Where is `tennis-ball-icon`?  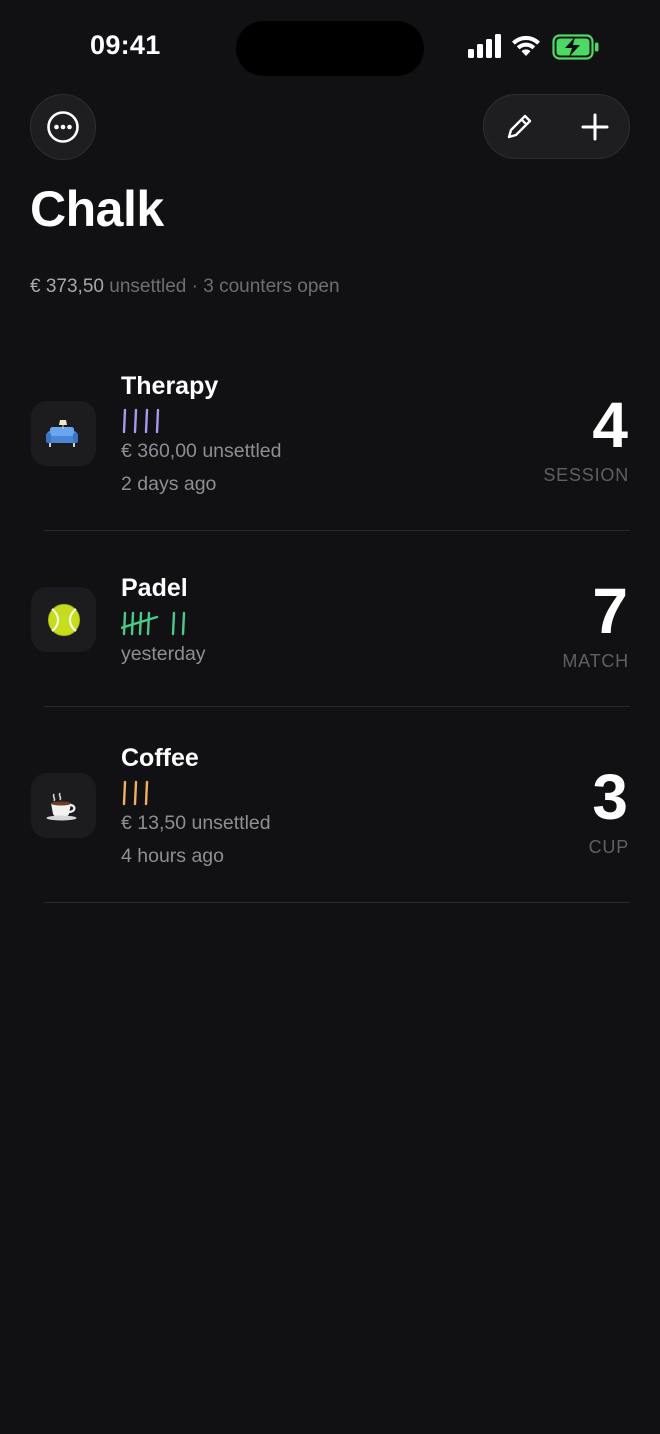 tennis-ball-icon is located at coordinates (63, 619).